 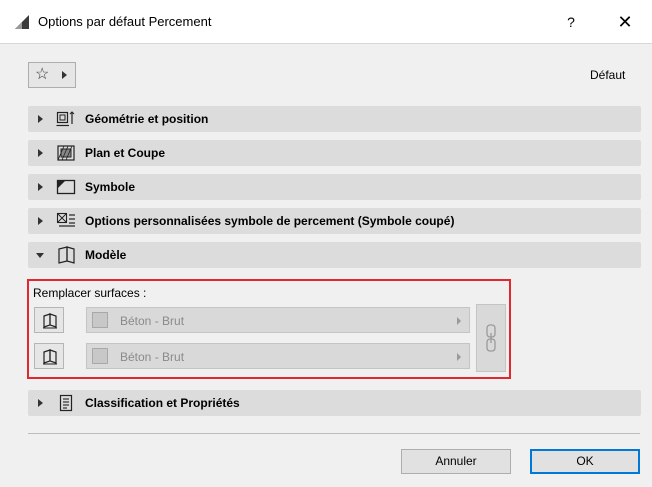 I want to click on collapse-arrow-icon, so click(x=40, y=255).